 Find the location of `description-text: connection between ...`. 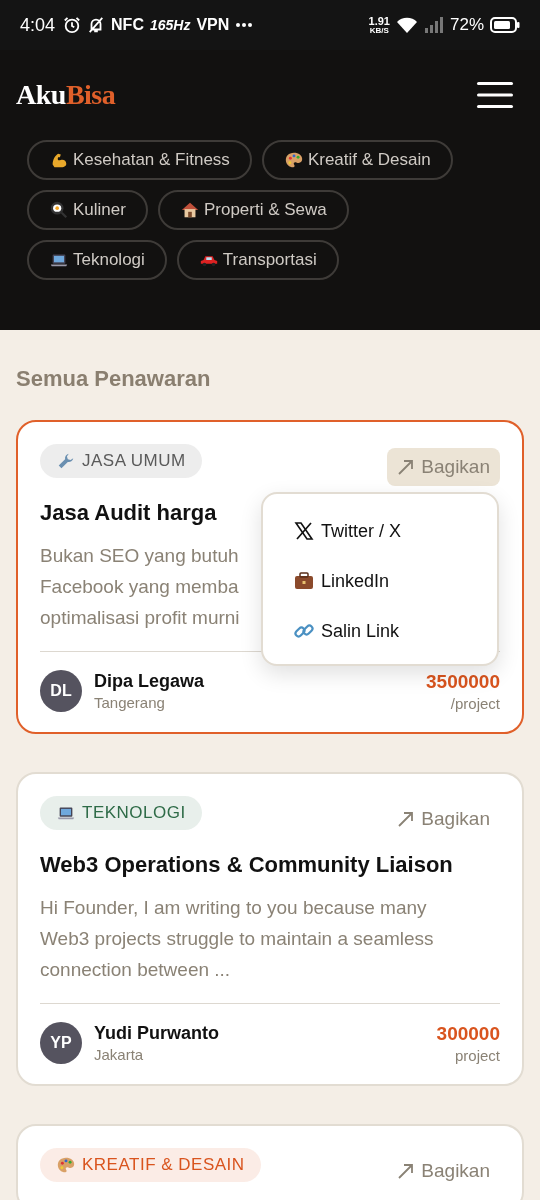

description-text: connection between ... is located at coordinates (135, 970).